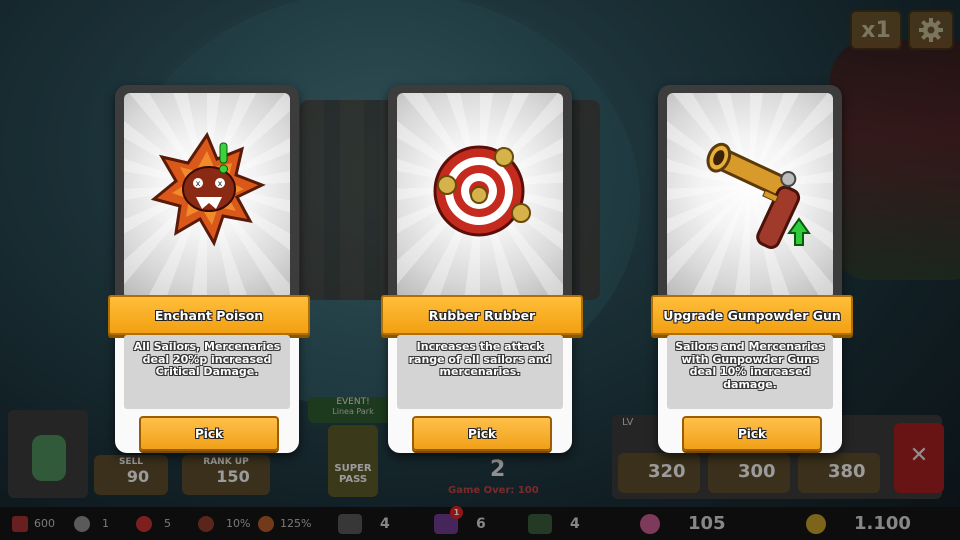 Image resolution: width=960 pixels, height=540 pixels. What do you see at coordinates (752, 315) in the screenshot?
I see `card-title: Upgrade Gunpowder Gun` at bounding box center [752, 315].